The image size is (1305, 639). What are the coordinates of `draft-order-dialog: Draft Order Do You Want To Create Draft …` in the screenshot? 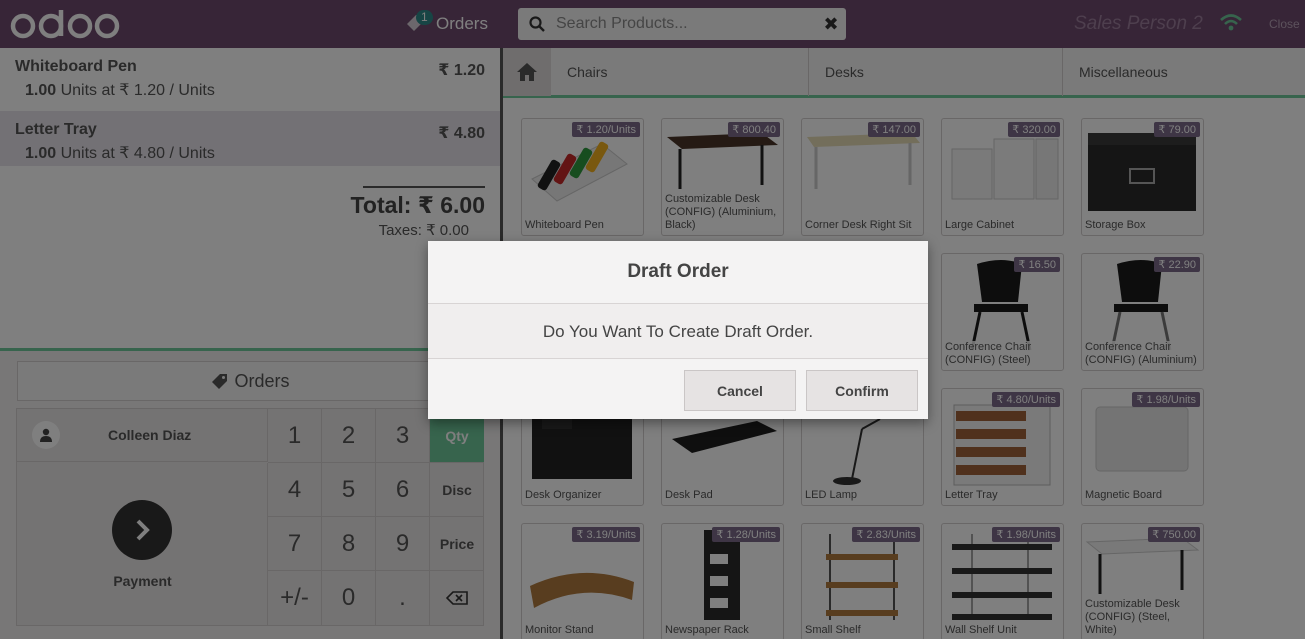 It's located at (678, 330).